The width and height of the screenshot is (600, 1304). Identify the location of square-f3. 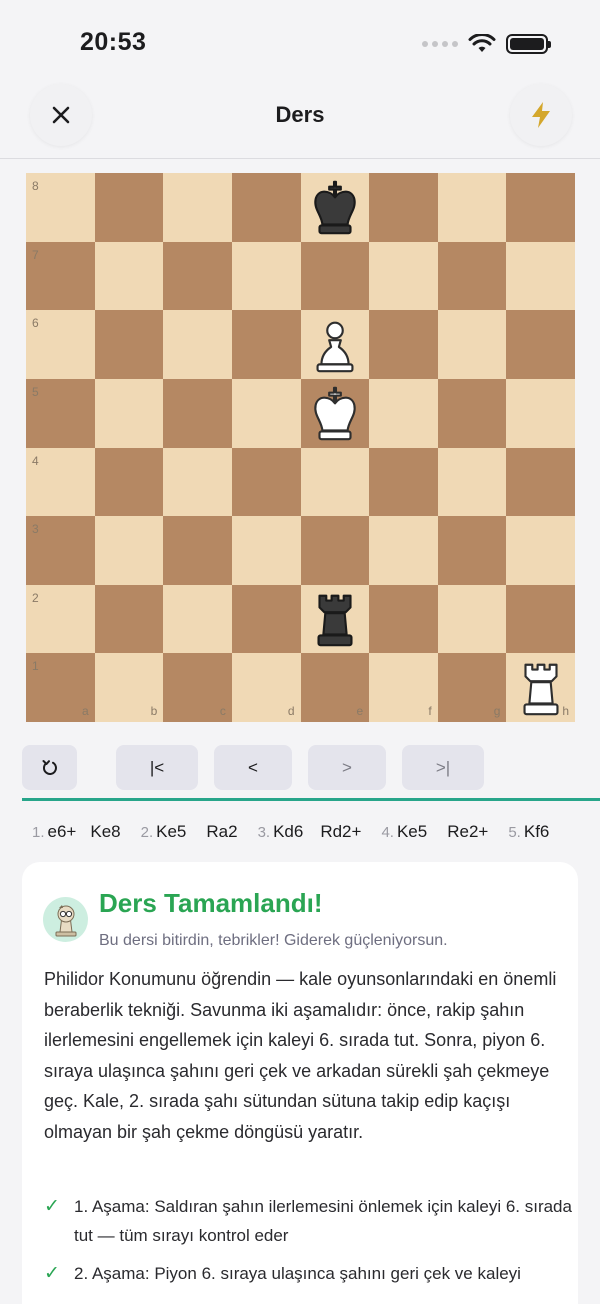
(403, 550).